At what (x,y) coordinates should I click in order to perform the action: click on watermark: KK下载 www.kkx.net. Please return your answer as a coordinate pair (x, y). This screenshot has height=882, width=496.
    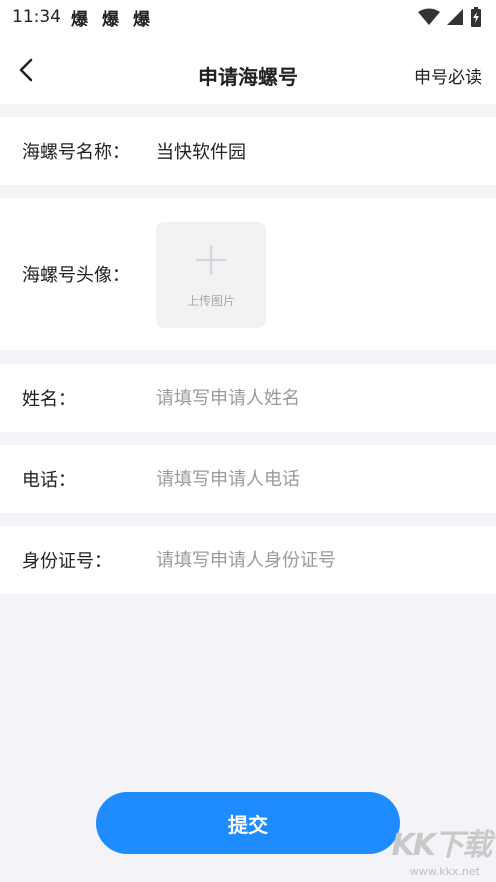
    Looking at the image, I should click on (432, 849).